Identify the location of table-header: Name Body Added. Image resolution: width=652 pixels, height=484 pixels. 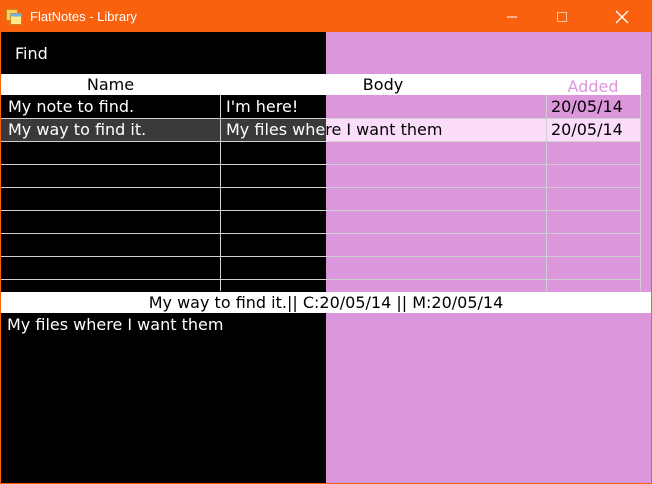
(321, 85).